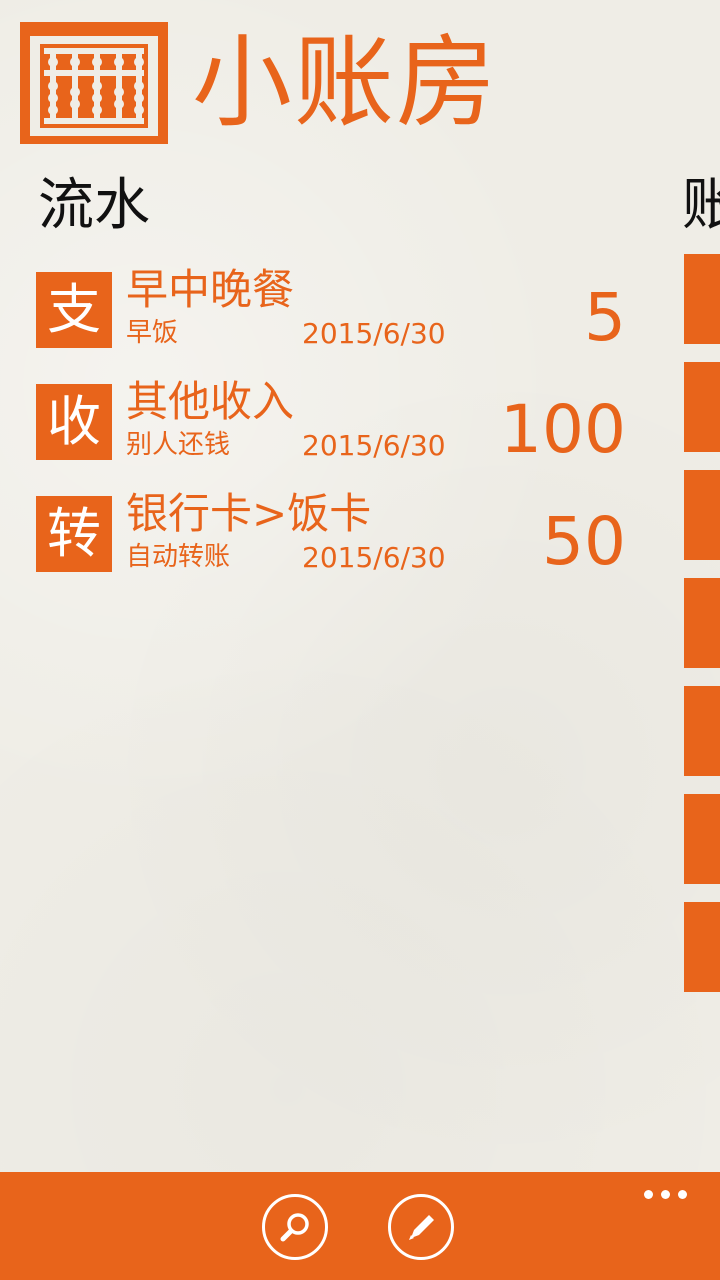  What do you see at coordinates (701, 206) in the screenshot?
I see `pivot-header-next: 账` at bounding box center [701, 206].